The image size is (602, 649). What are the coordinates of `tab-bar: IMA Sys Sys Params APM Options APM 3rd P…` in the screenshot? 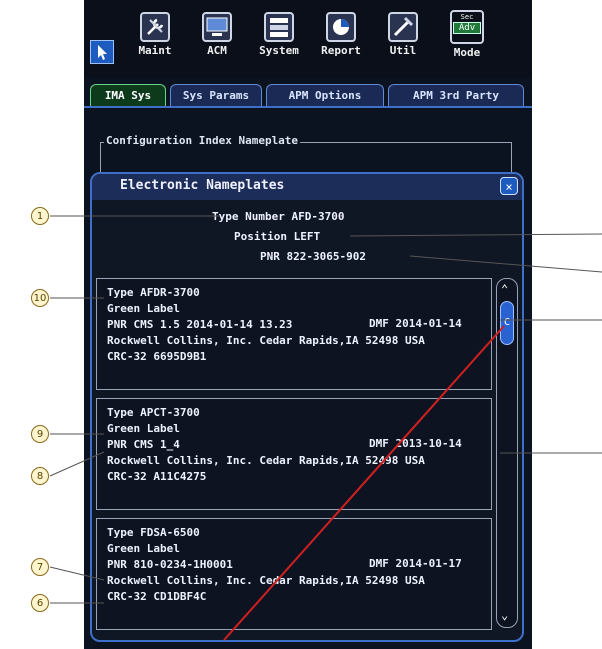 It's located at (308, 94).